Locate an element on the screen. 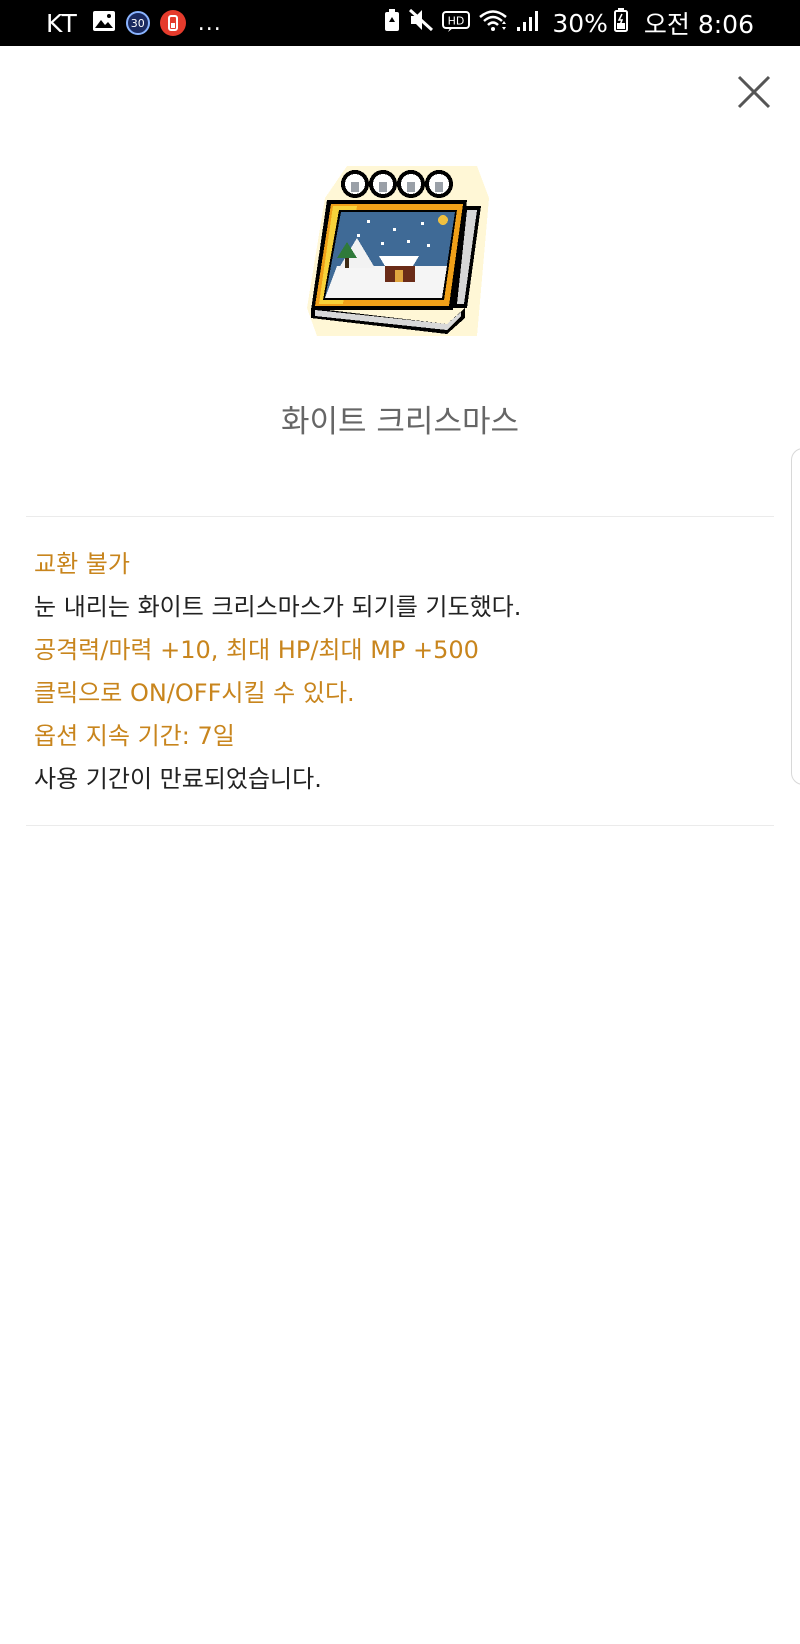  close-button is located at coordinates (754, 92).